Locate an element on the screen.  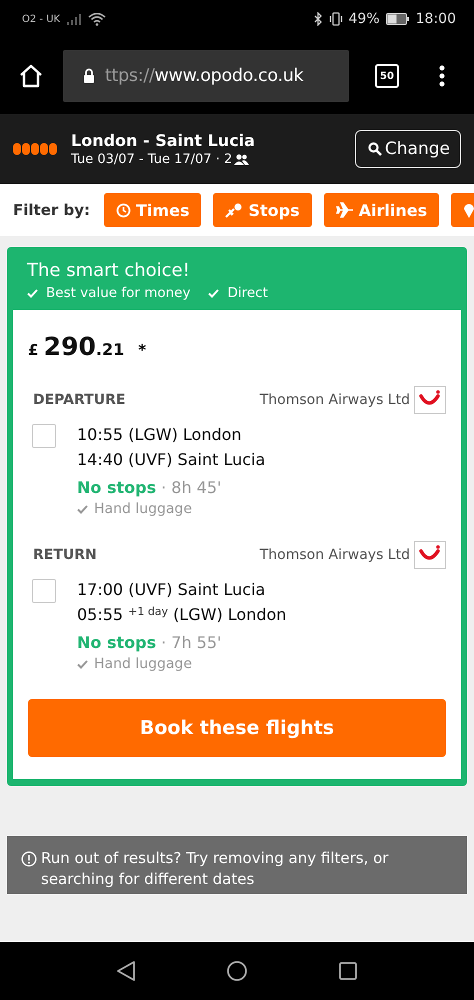
url-text: ttps://www.opodo.co.uk is located at coordinates (204, 76).